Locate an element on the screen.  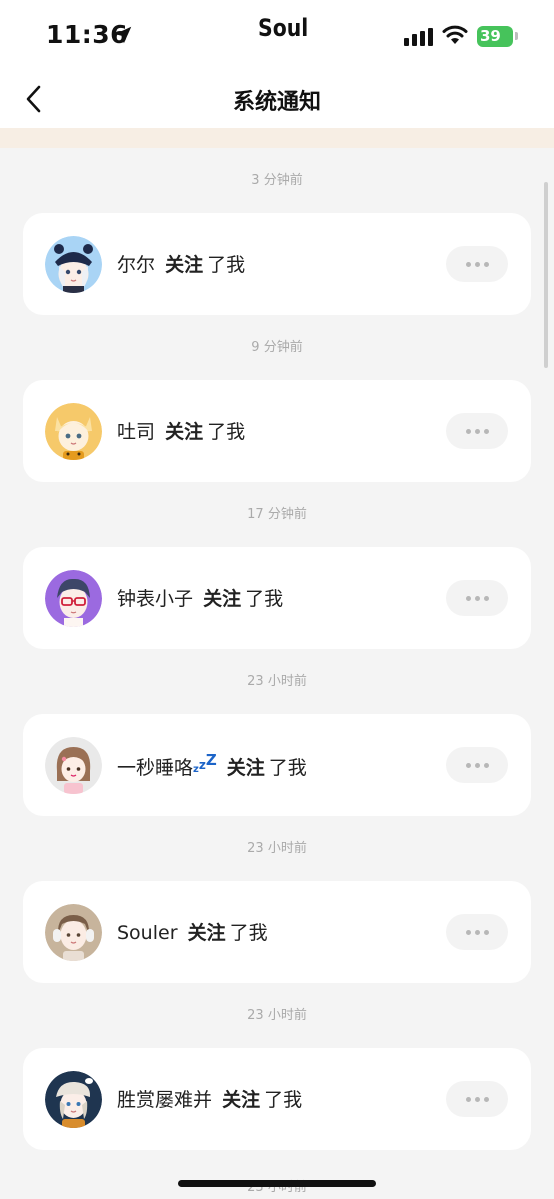
location-arrow-icon is located at coordinates (123, 35).